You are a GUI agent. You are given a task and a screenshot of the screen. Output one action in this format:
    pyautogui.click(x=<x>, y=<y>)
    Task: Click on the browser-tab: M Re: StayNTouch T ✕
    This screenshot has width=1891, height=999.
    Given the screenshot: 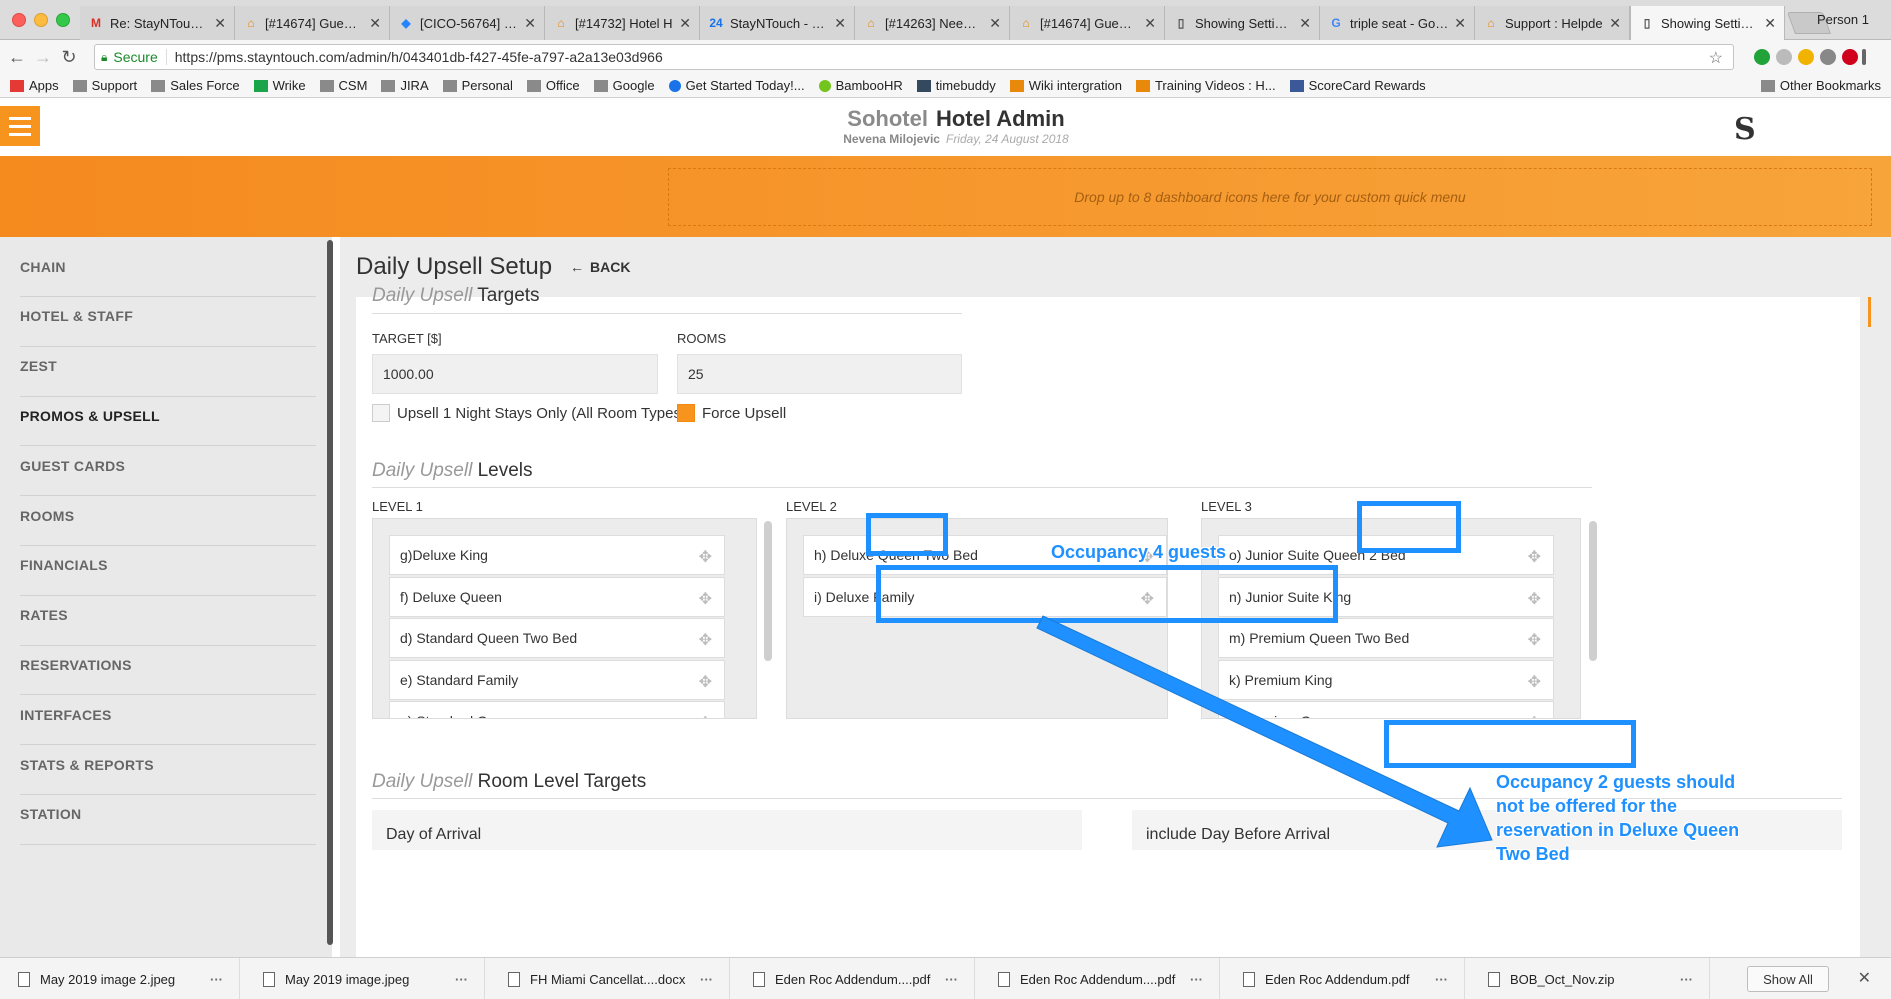 What is the action you would take?
    pyautogui.click(x=157, y=23)
    